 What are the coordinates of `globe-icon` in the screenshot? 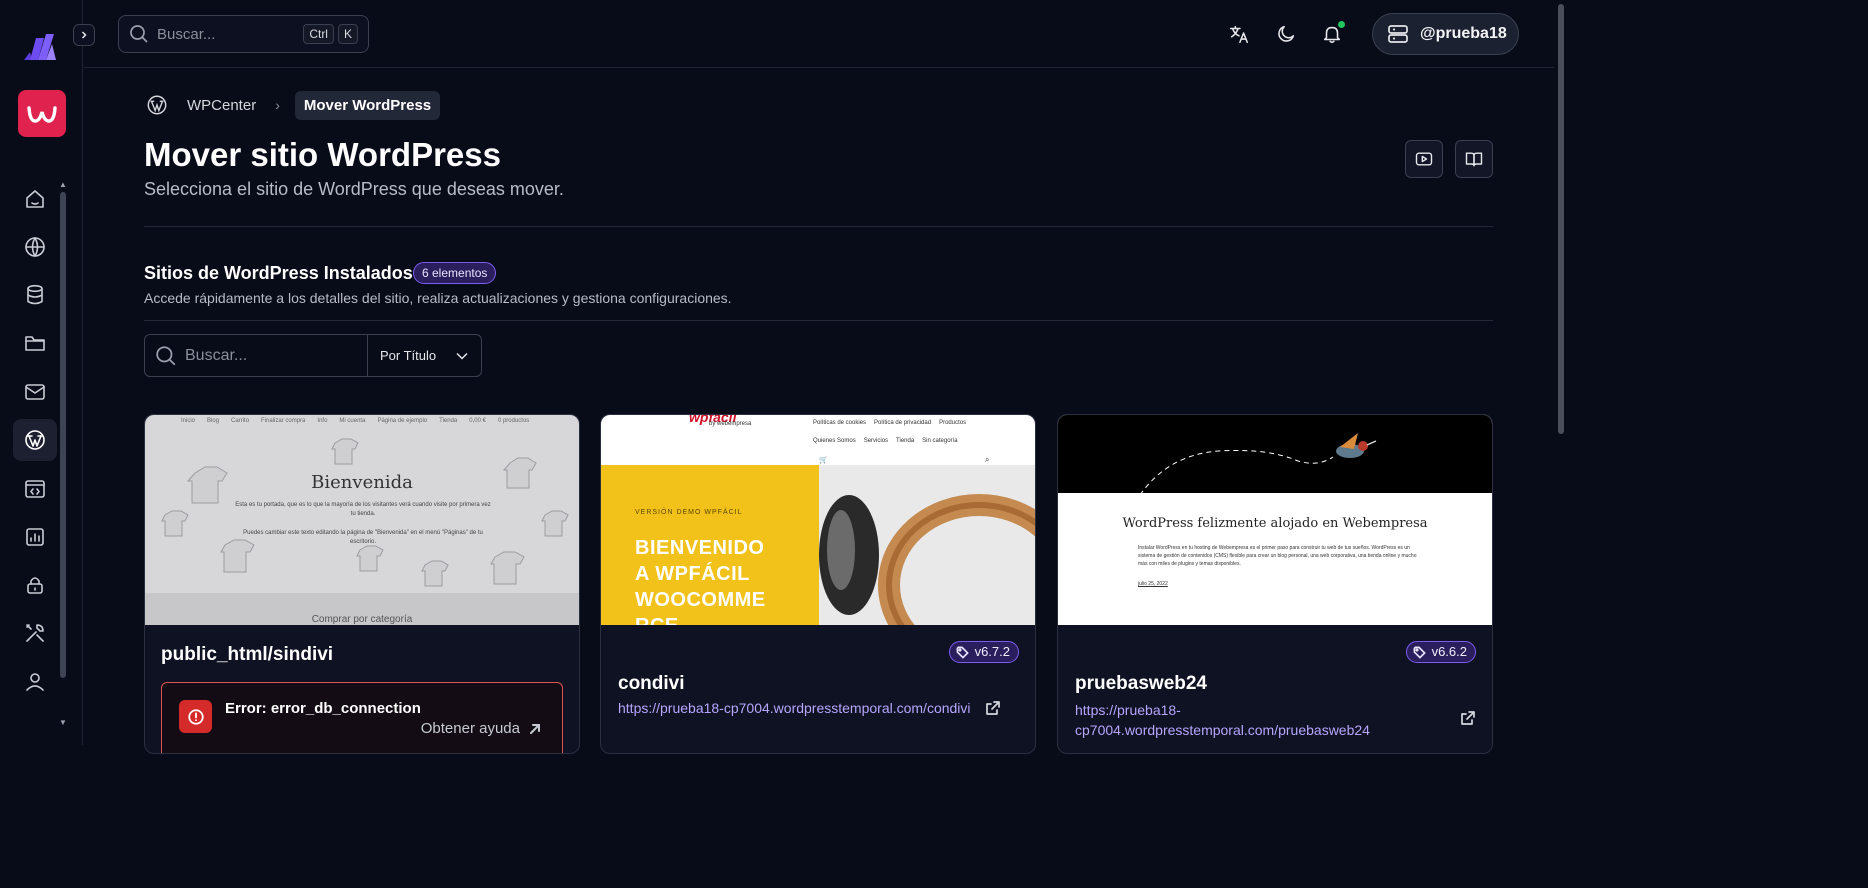 It's located at (35, 247).